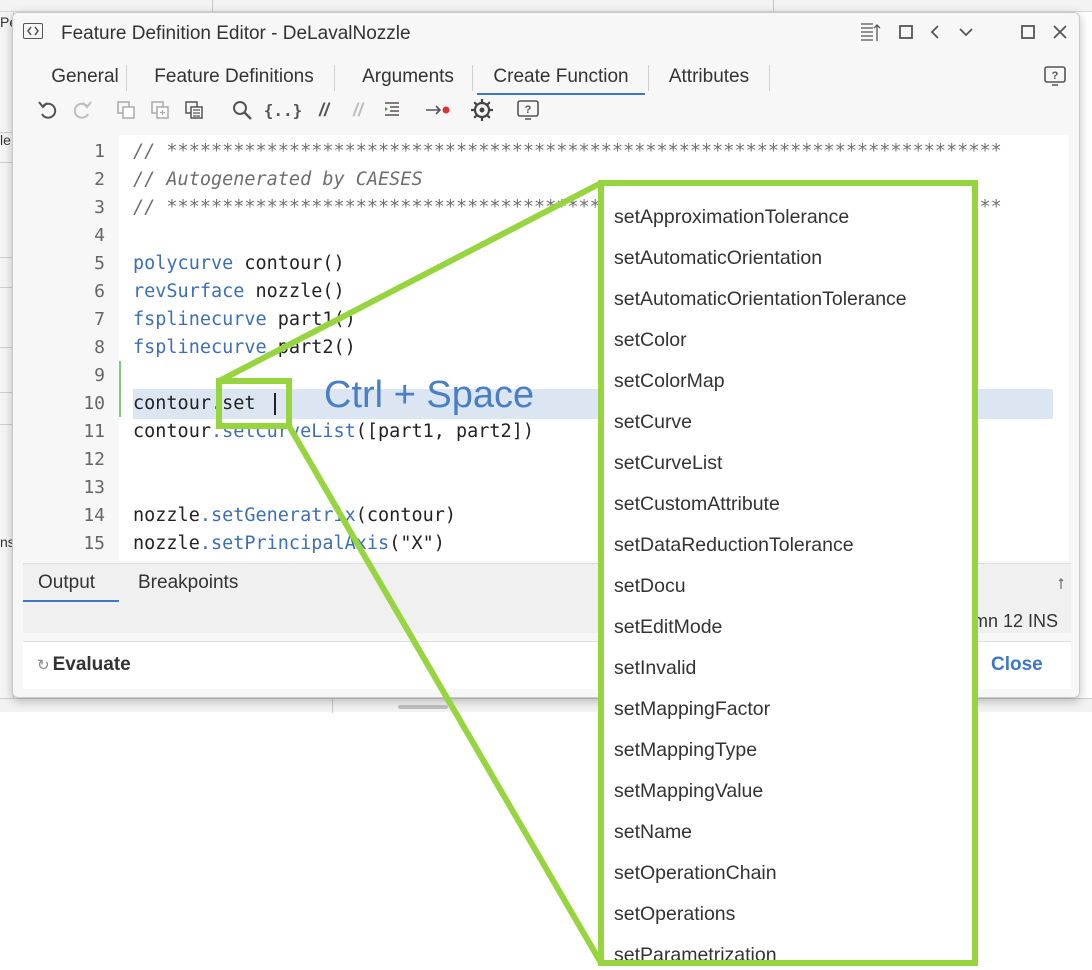 The image size is (1092, 970). Describe the element at coordinates (760, 466) in the screenshot. I see `completion-item: setCurveList` at that location.